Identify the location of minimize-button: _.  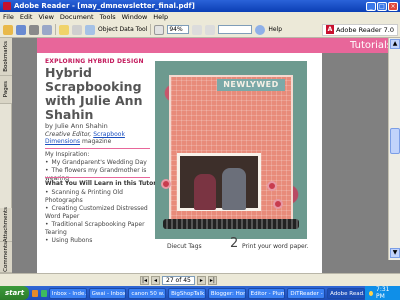
(371, 6).